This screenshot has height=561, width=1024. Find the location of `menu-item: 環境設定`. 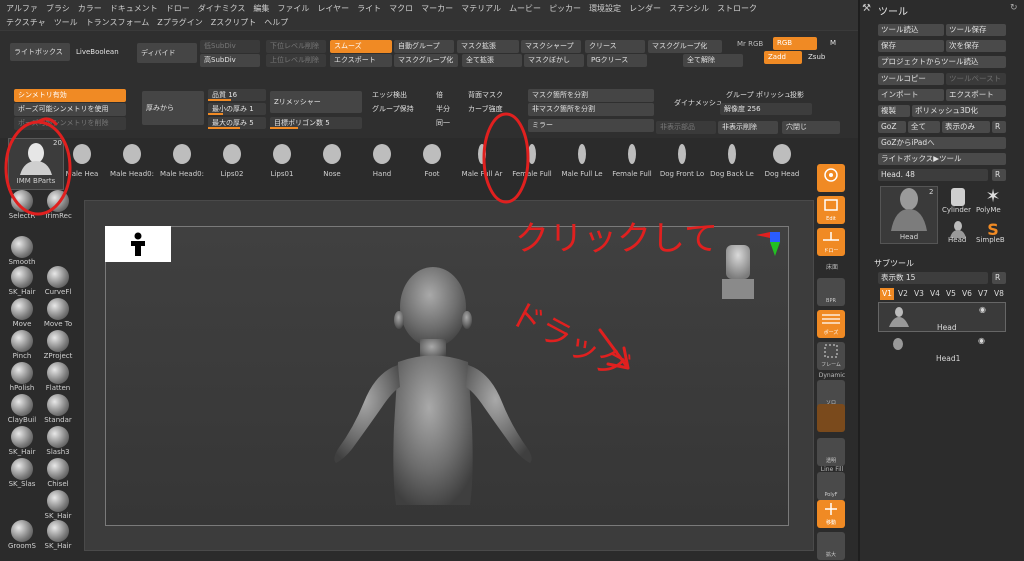

menu-item: 環境設定 is located at coordinates (605, 8).